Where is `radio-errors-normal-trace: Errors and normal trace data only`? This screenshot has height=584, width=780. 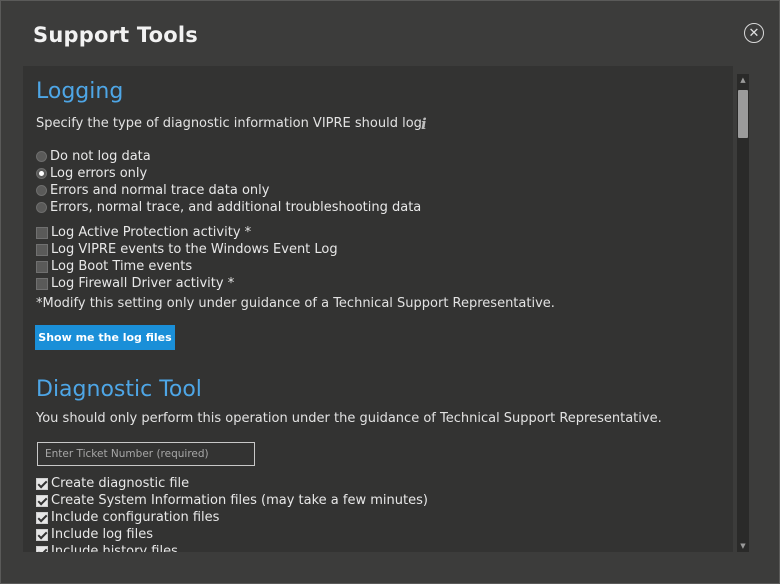 radio-errors-normal-trace: Errors and normal trace data only is located at coordinates (152, 190).